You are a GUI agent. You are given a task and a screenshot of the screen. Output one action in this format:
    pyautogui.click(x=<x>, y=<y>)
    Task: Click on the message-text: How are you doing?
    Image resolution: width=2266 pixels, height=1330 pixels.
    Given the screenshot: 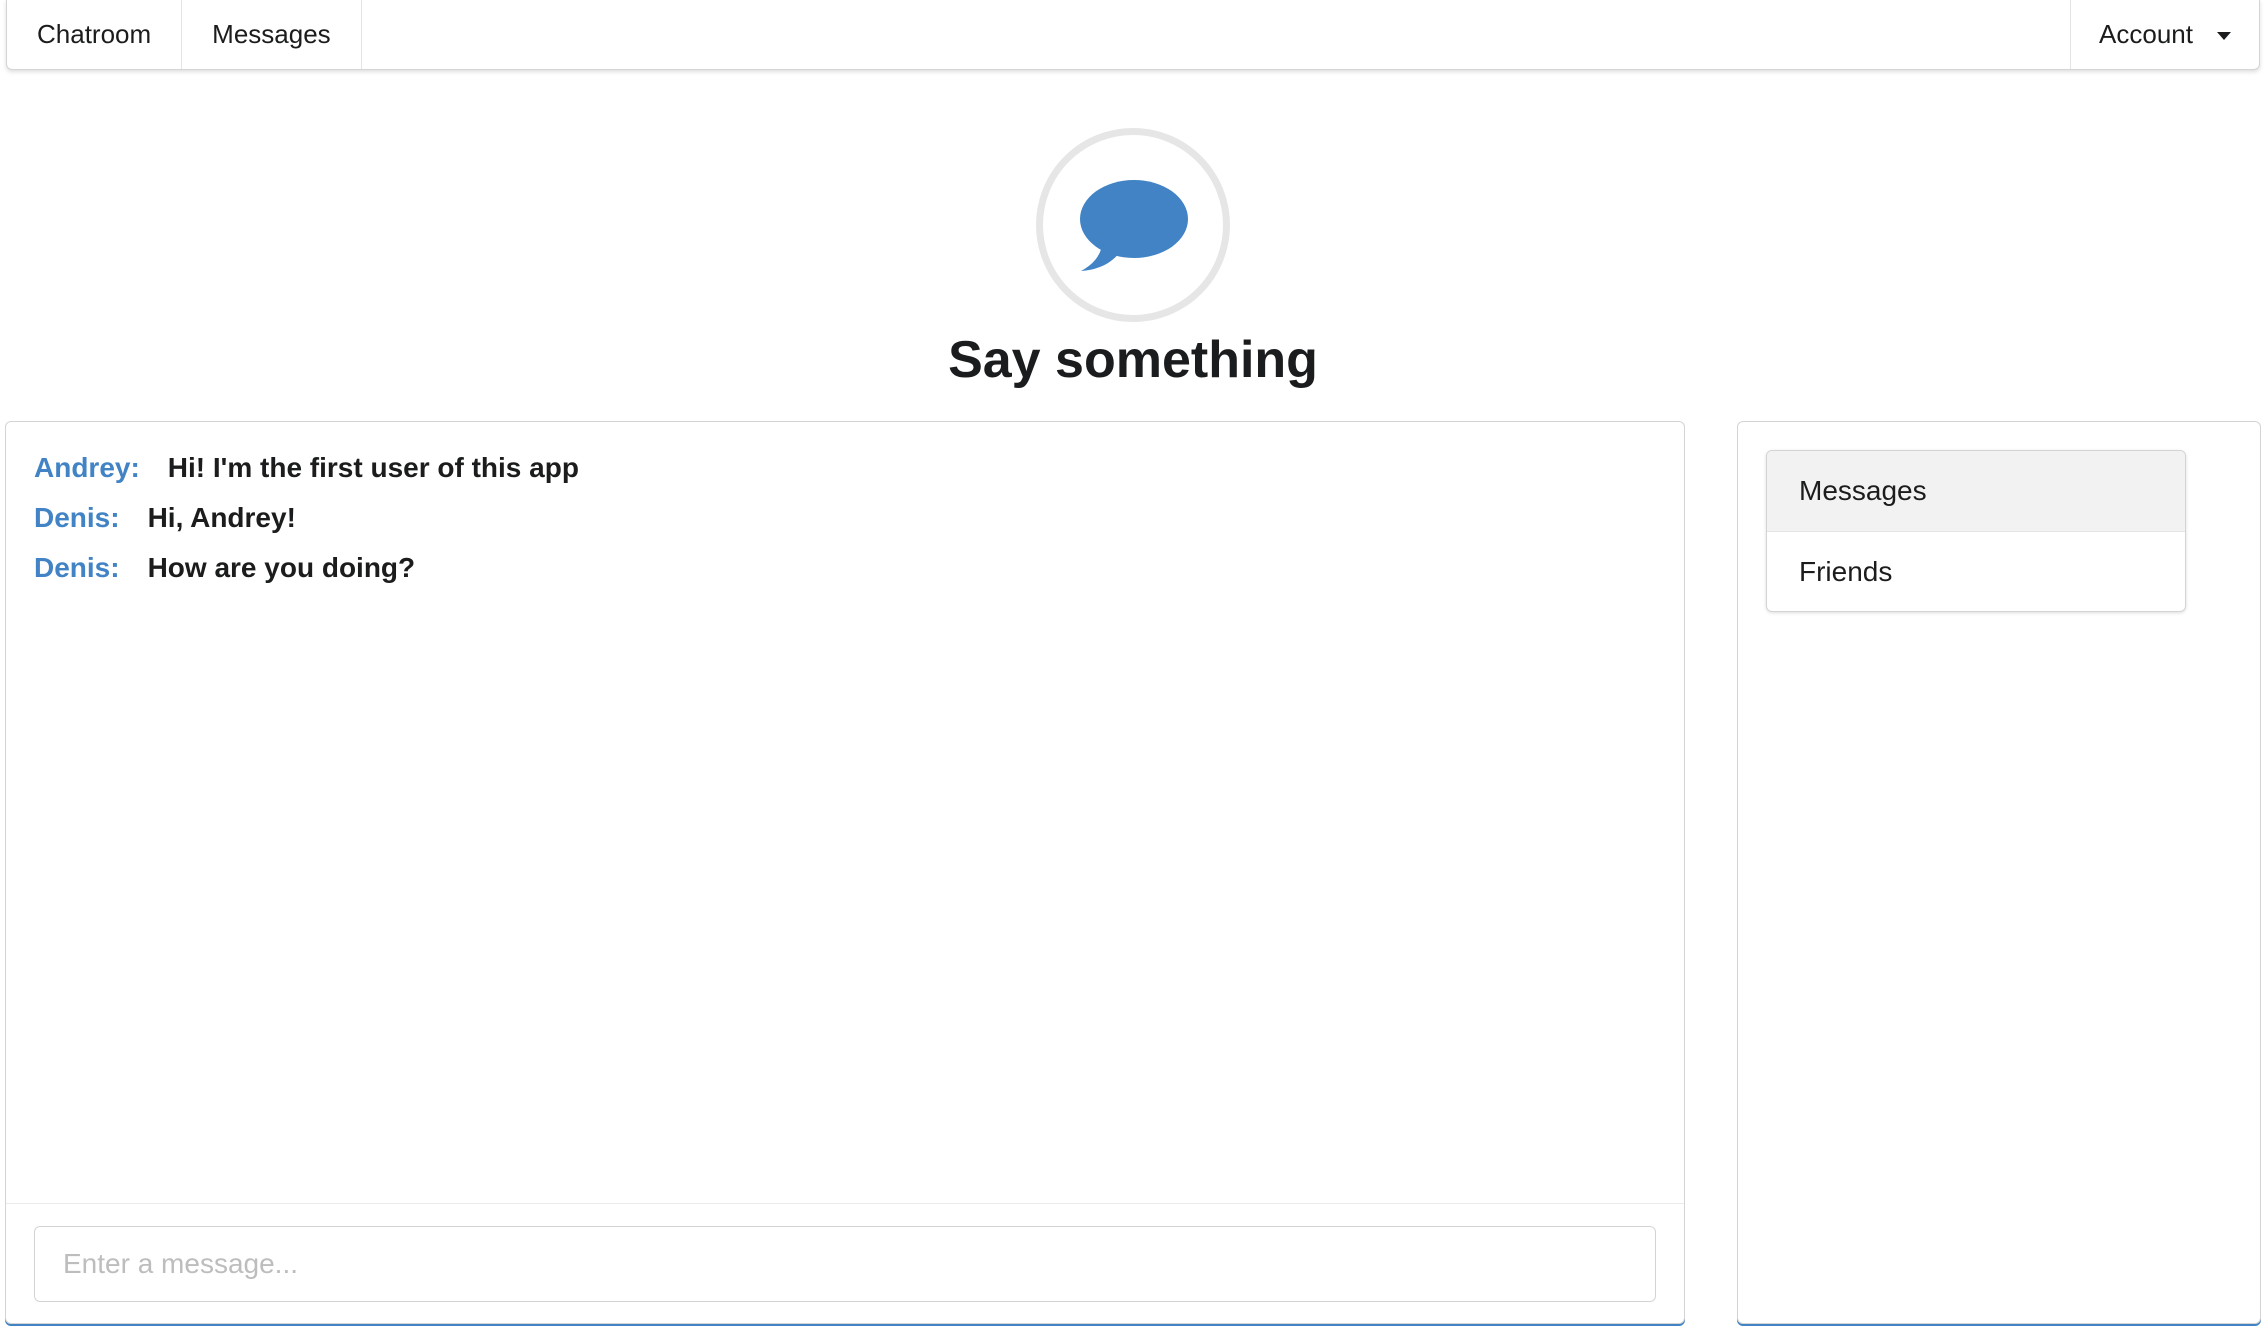 What is the action you would take?
    pyautogui.click(x=281, y=567)
    